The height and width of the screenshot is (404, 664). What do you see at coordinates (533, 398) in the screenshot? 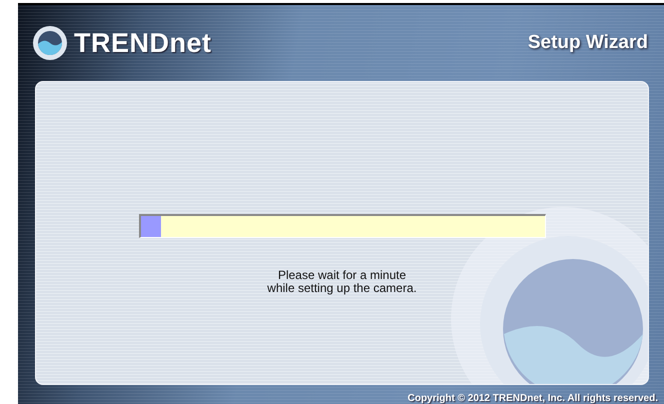
I see `copyright-text: Copyright © 2012 TRENDnet, Inc. All rights reserved.` at bounding box center [533, 398].